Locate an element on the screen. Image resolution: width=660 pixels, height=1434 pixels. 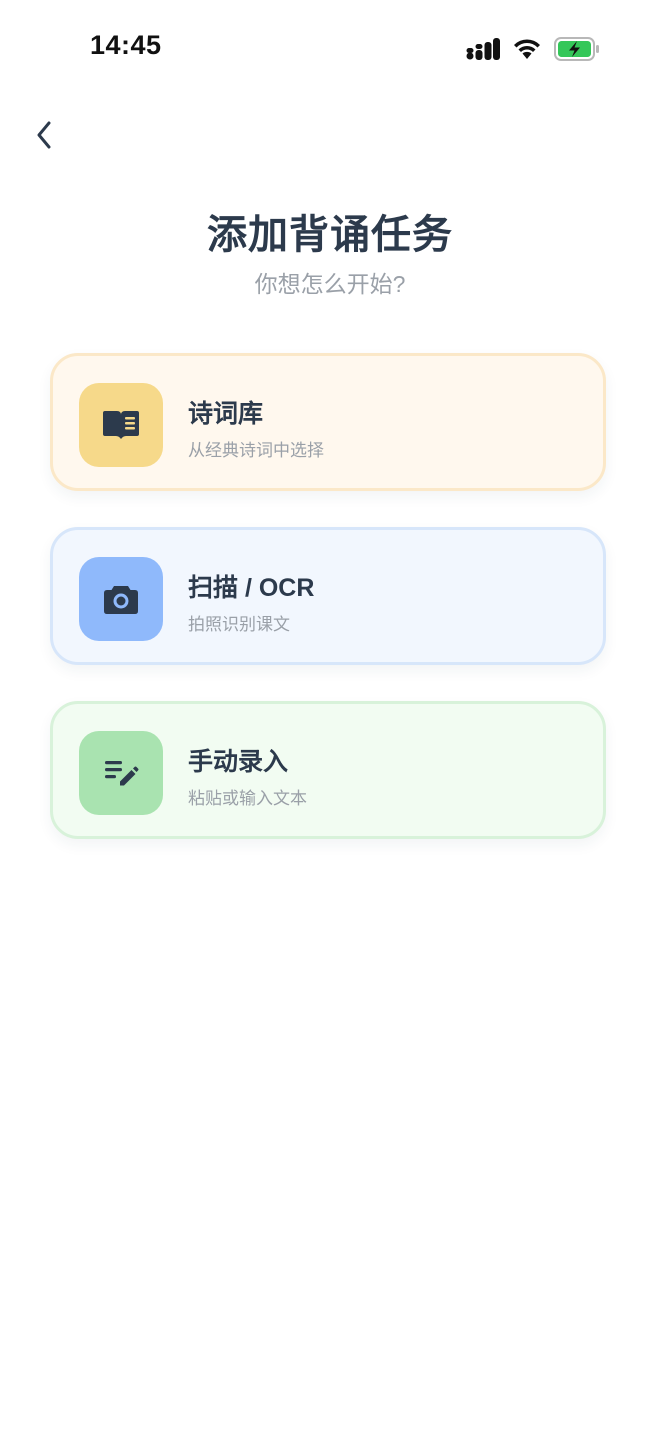
option-title: 诗词库 is located at coordinates (226, 414).